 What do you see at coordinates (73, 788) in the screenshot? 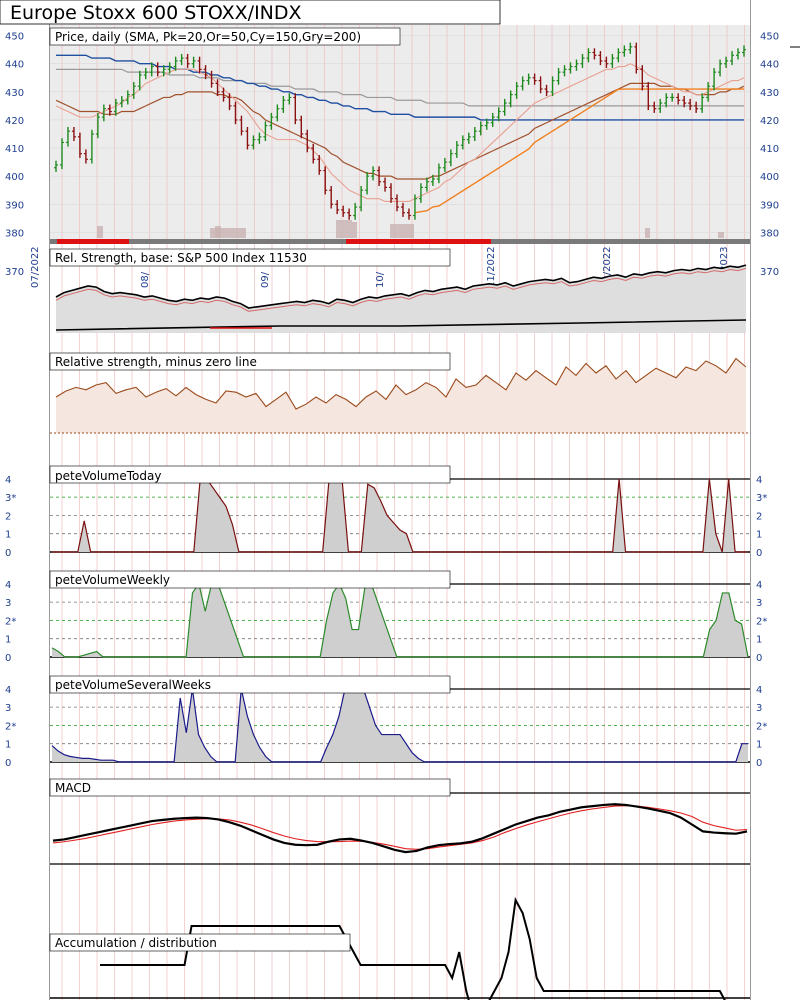
I see `macd-title: MACD` at bounding box center [73, 788].